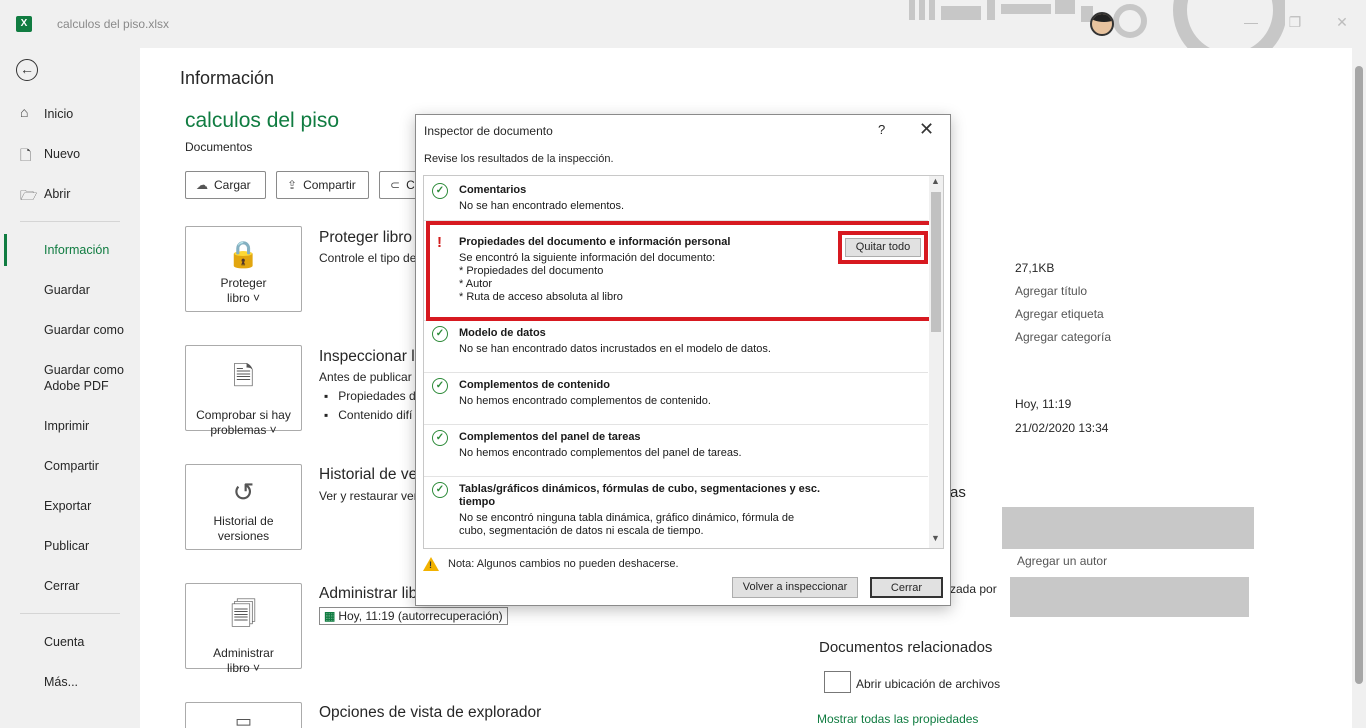  I want to click on minimize-icon: —, so click(1251, 22).